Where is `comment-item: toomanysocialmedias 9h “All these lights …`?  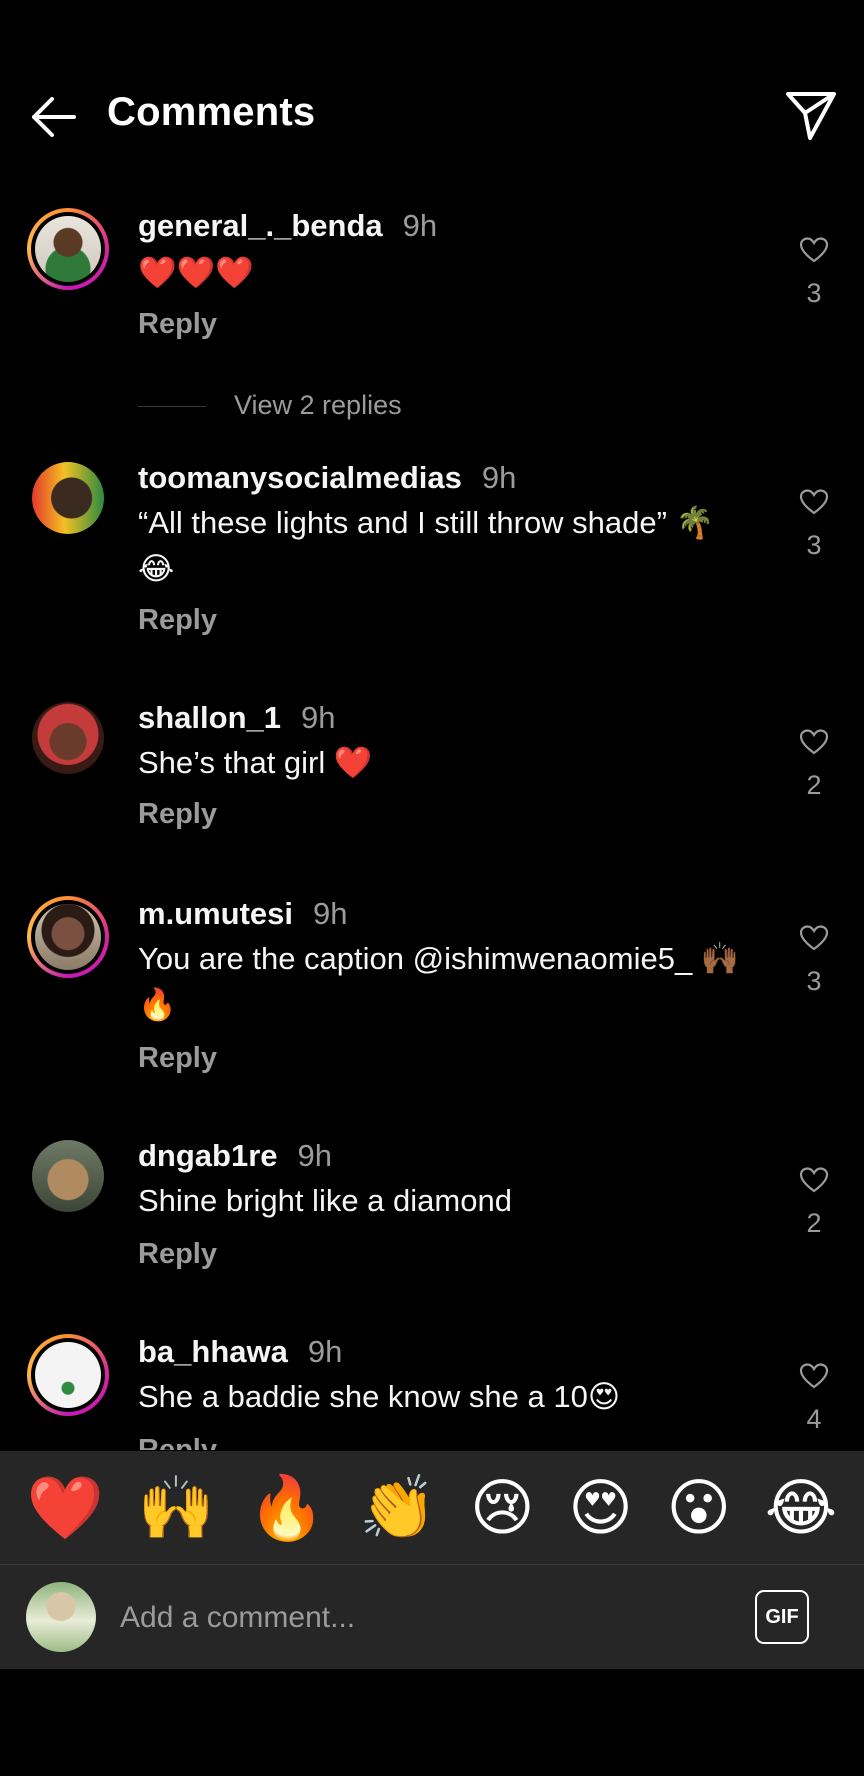
comment-item: toomanysocialmedias 9h “All these lights … is located at coordinates (432, 552).